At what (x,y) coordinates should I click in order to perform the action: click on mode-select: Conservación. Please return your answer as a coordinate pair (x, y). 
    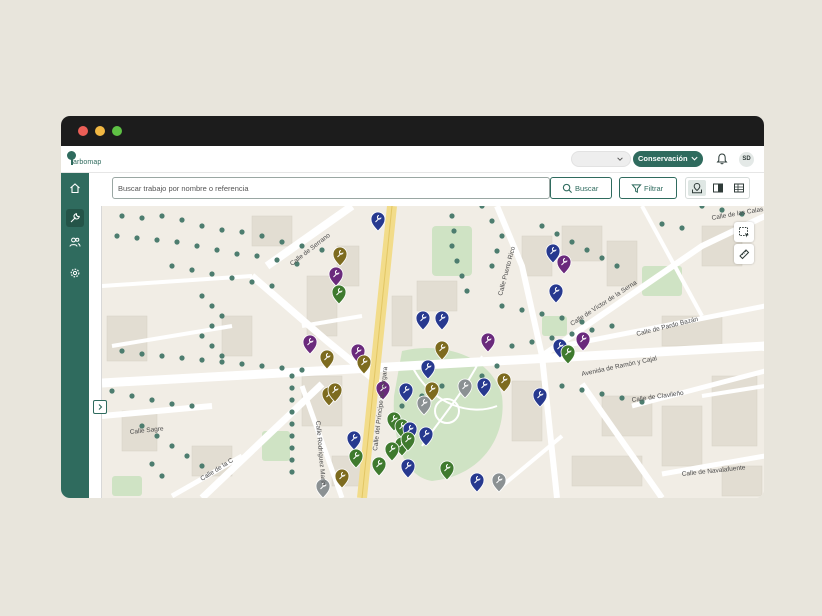
    Looking at the image, I should click on (668, 159).